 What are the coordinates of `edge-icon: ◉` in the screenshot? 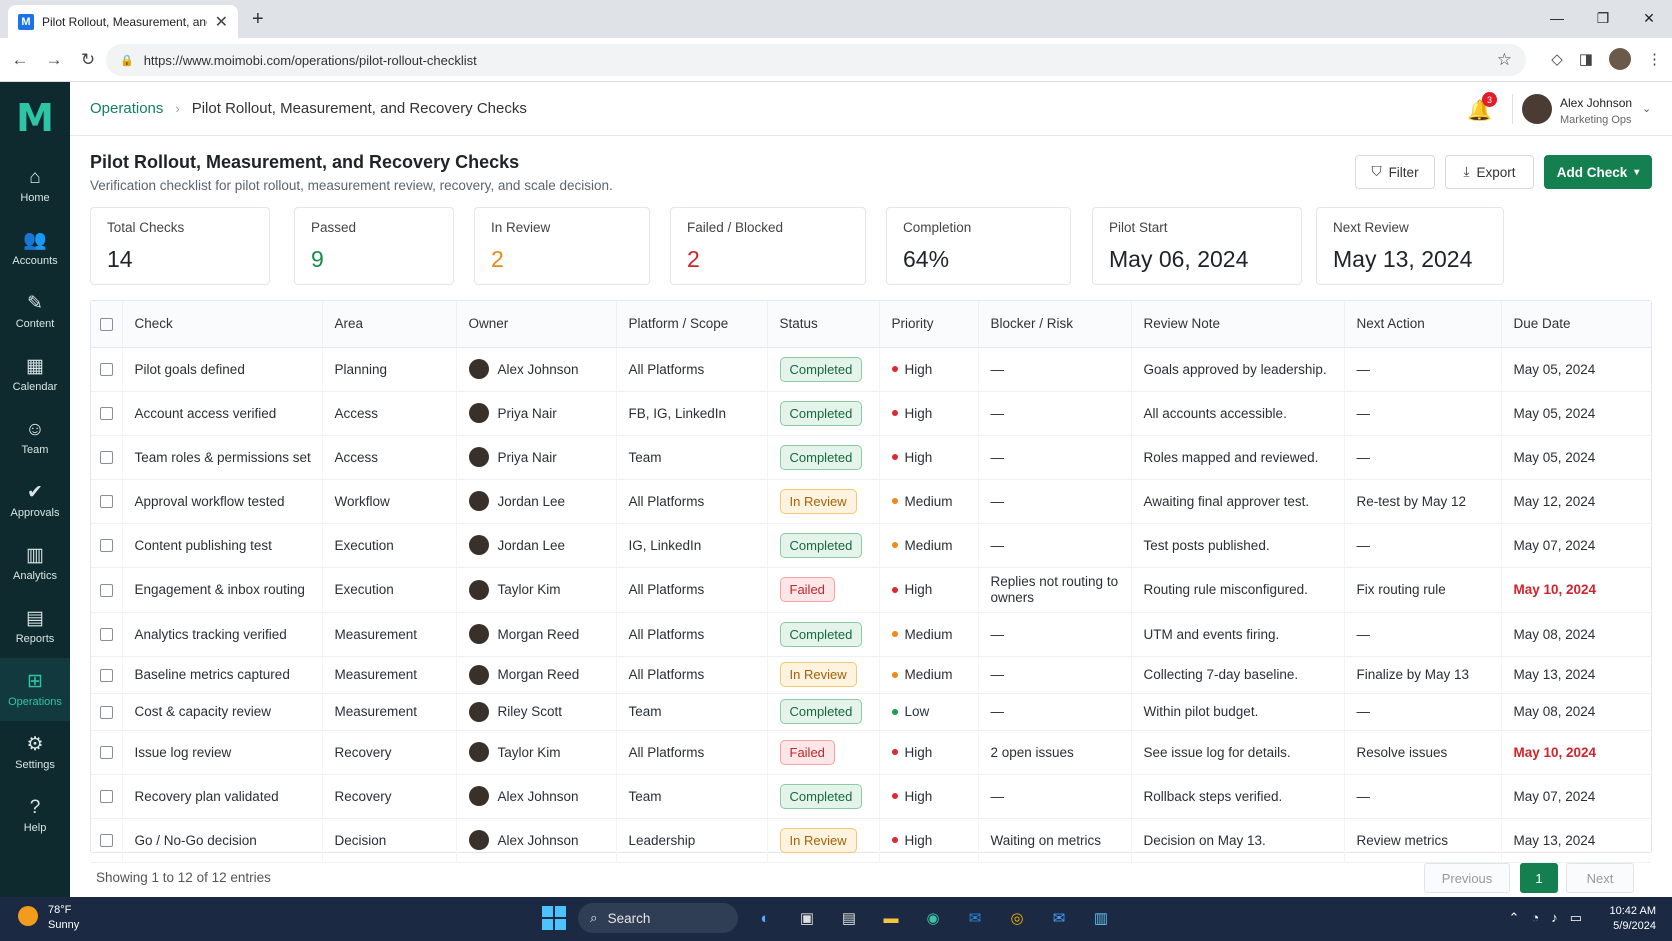 It's located at (933, 918).